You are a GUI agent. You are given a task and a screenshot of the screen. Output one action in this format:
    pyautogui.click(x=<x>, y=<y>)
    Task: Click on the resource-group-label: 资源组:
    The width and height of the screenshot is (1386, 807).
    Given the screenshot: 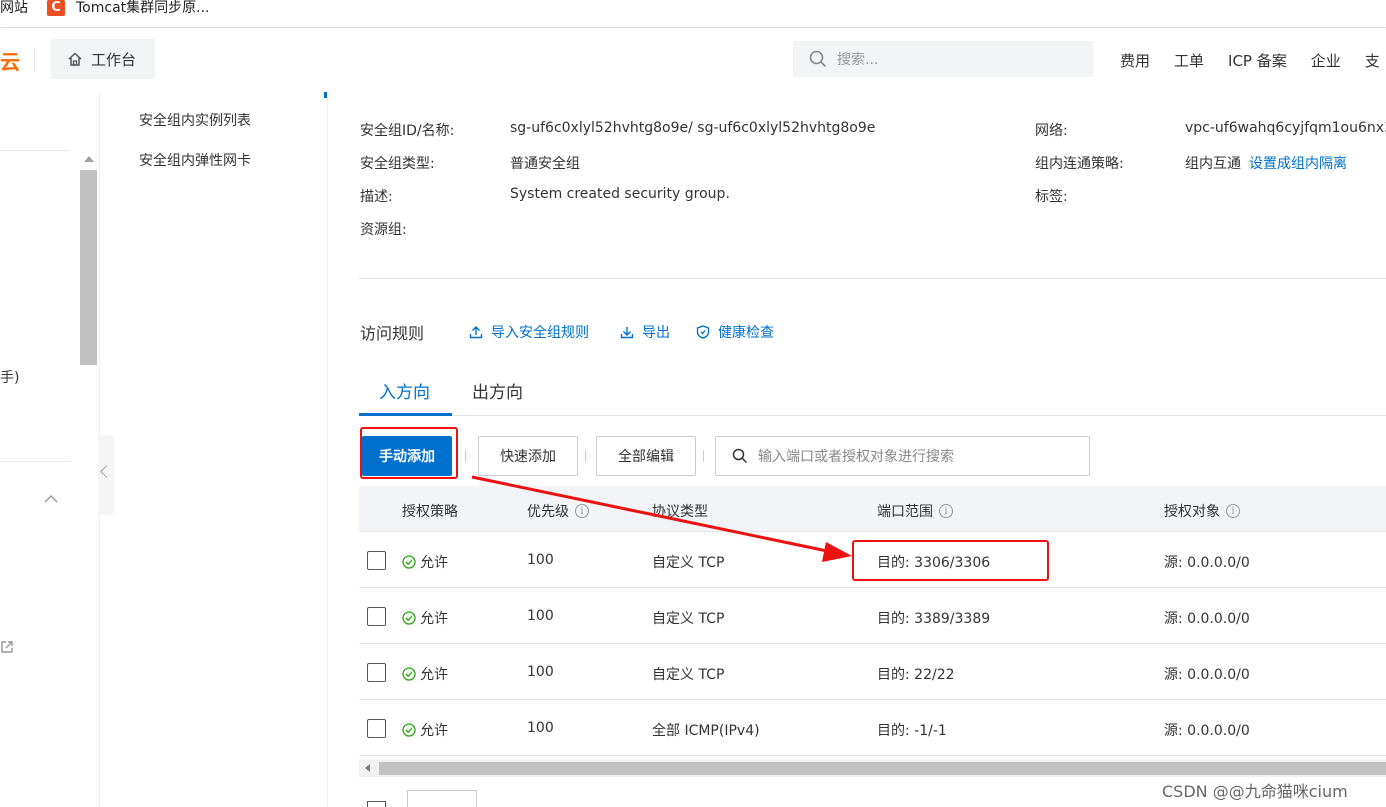 What is the action you would take?
    pyautogui.click(x=383, y=230)
    